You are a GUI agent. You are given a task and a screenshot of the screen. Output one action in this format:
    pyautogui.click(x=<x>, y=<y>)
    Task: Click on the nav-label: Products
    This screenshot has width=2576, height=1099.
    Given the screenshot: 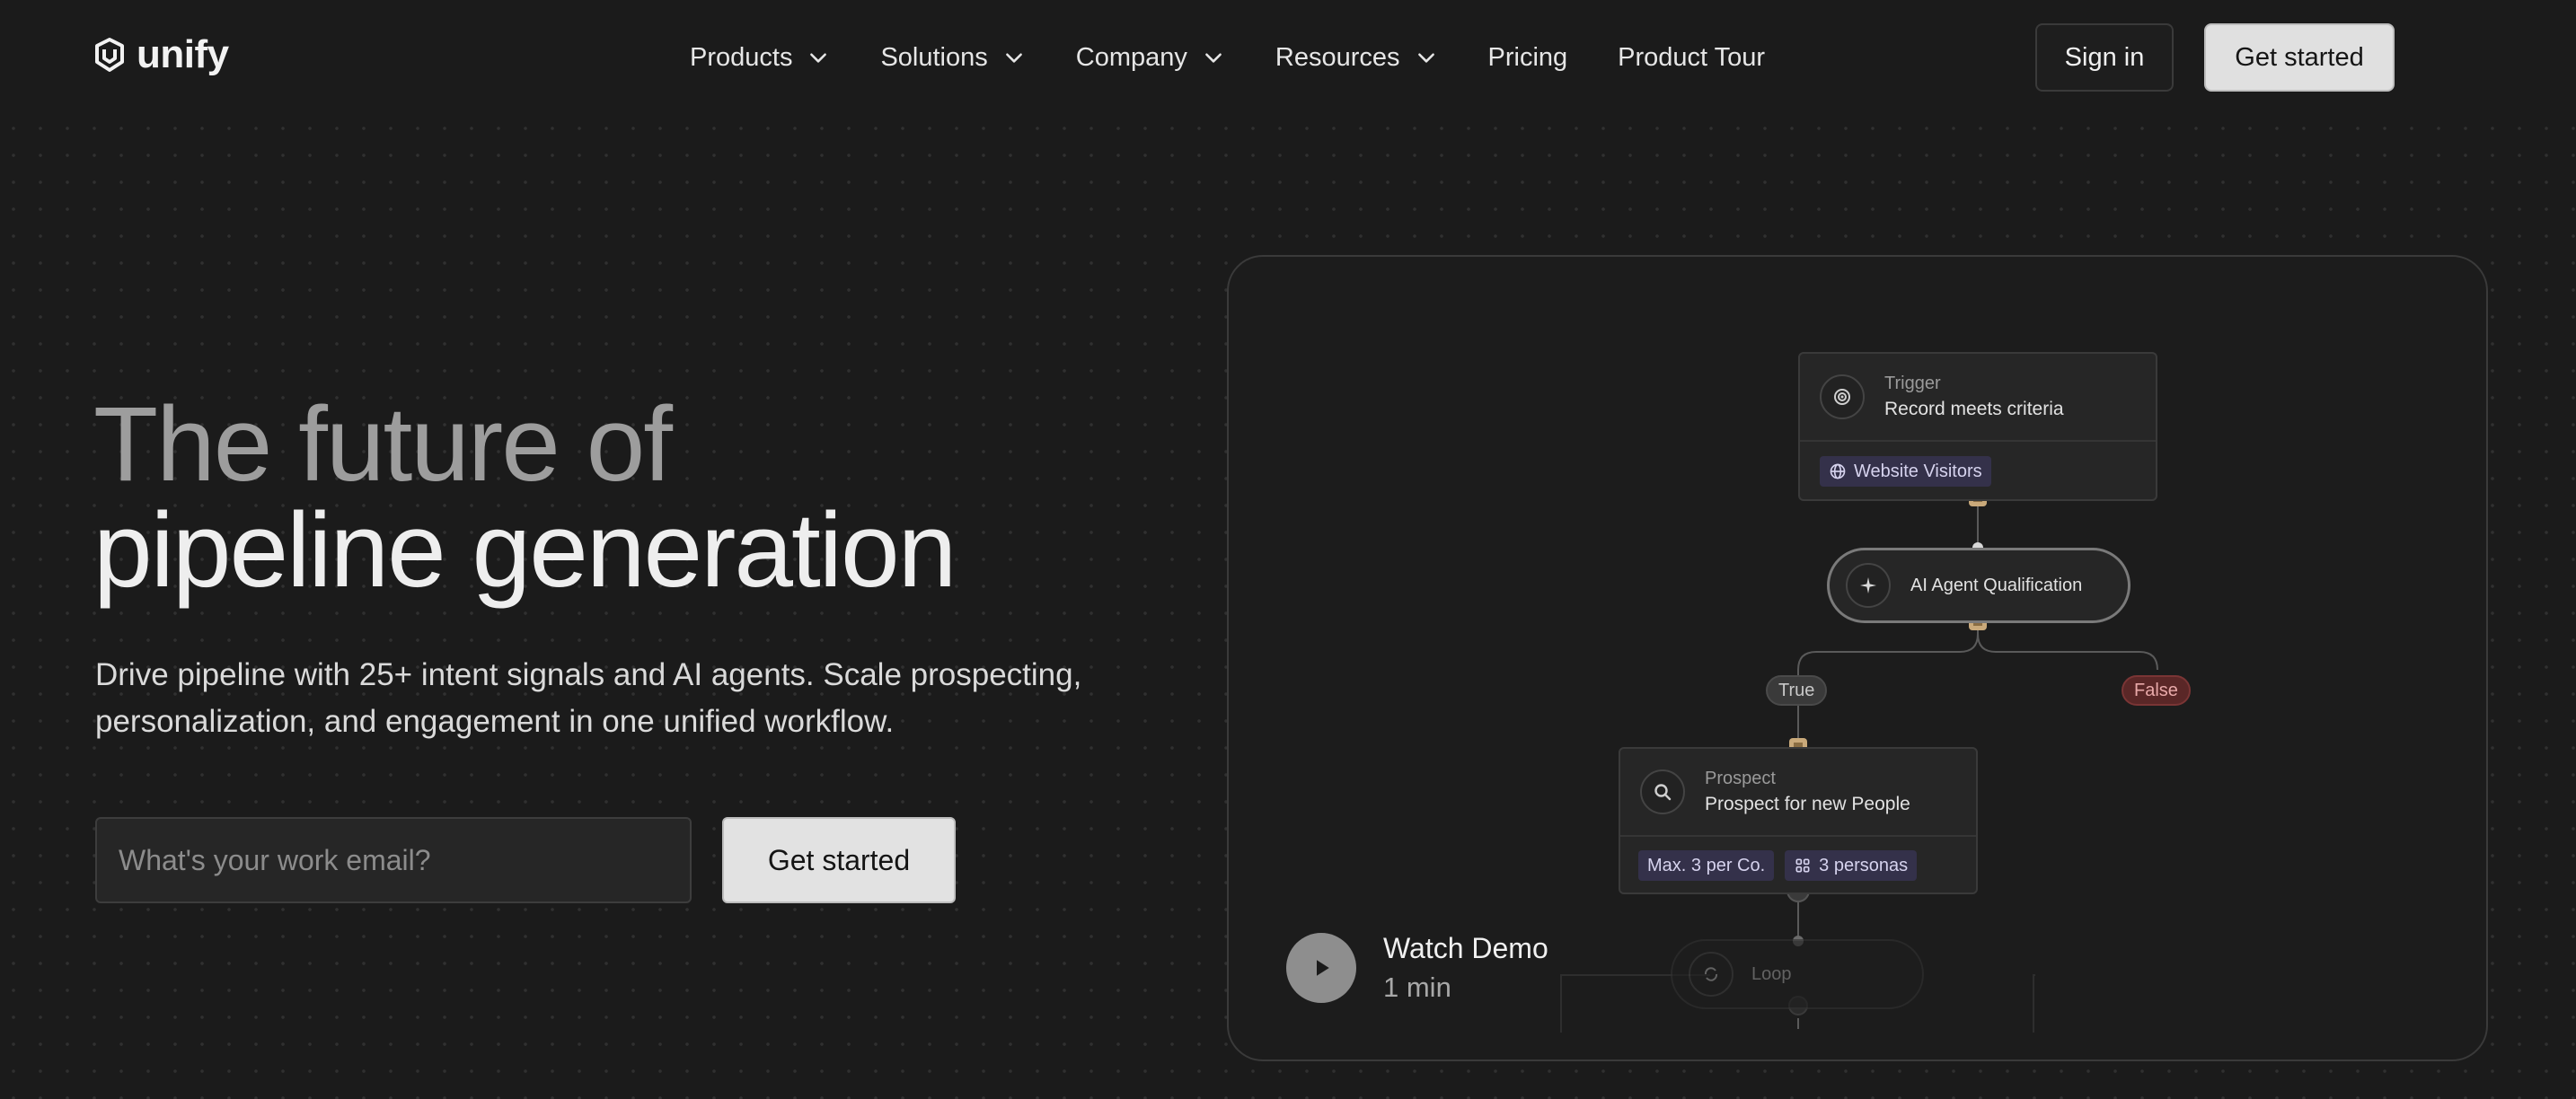 What is the action you would take?
    pyautogui.click(x=741, y=57)
    